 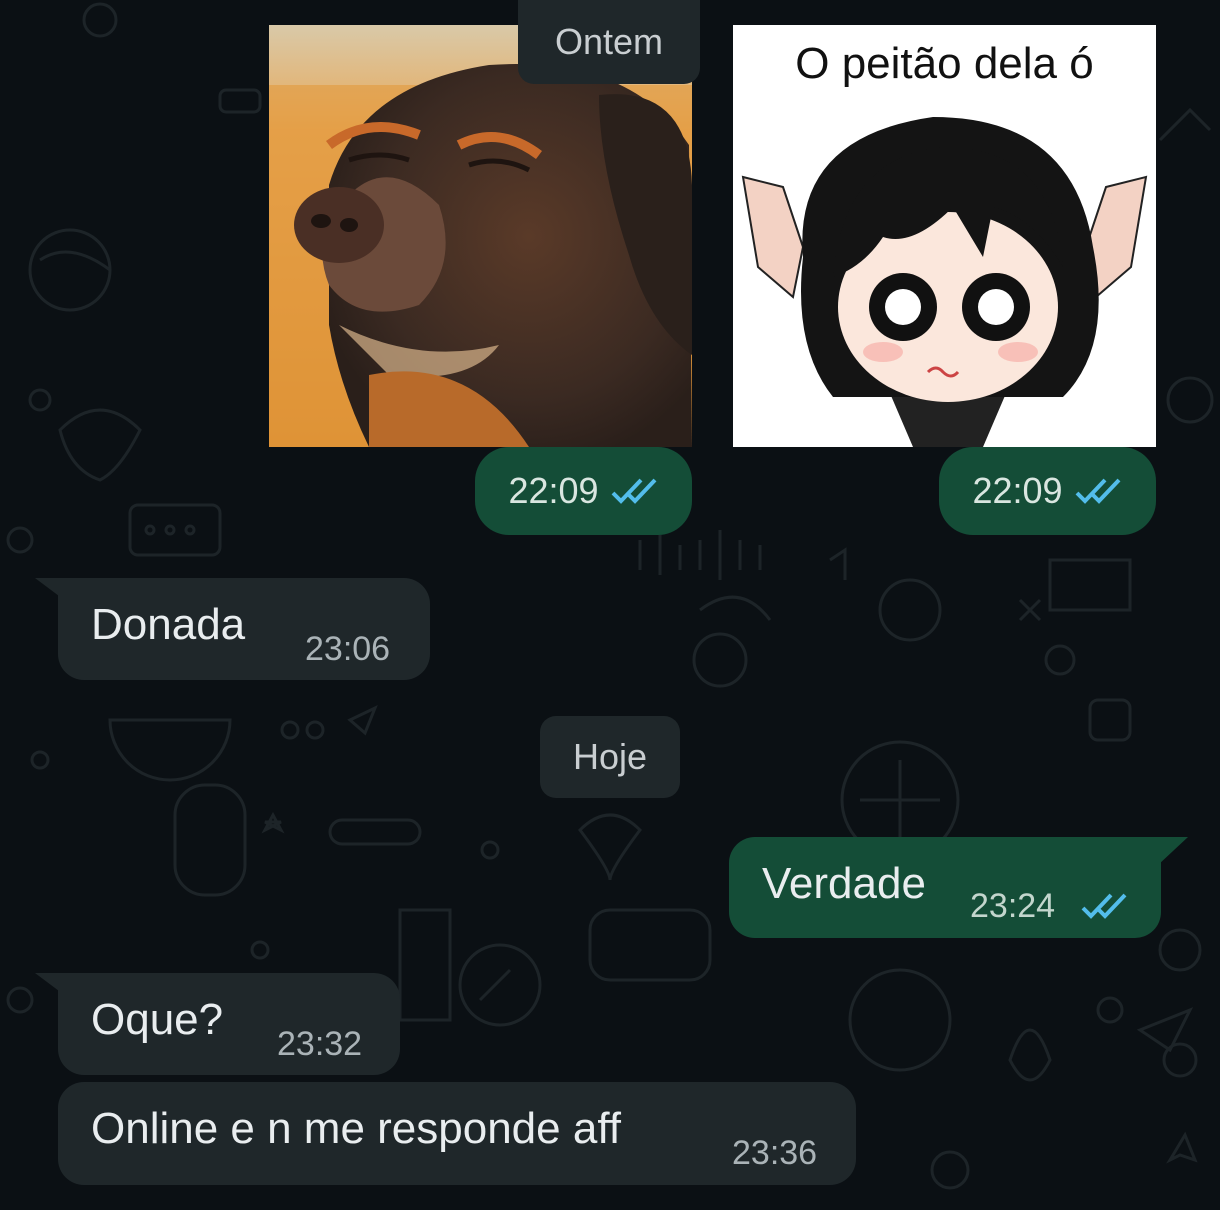 What do you see at coordinates (1173, 851) in the screenshot?
I see `bubble-tail-outgoing` at bounding box center [1173, 851].